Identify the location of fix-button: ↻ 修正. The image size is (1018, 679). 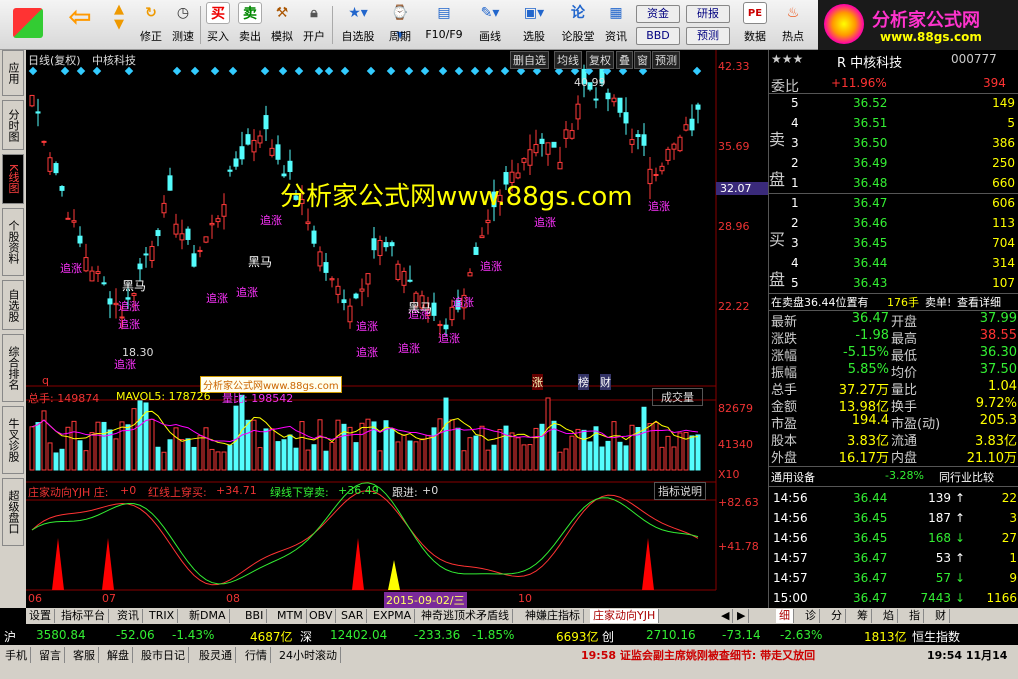
(151, 25).